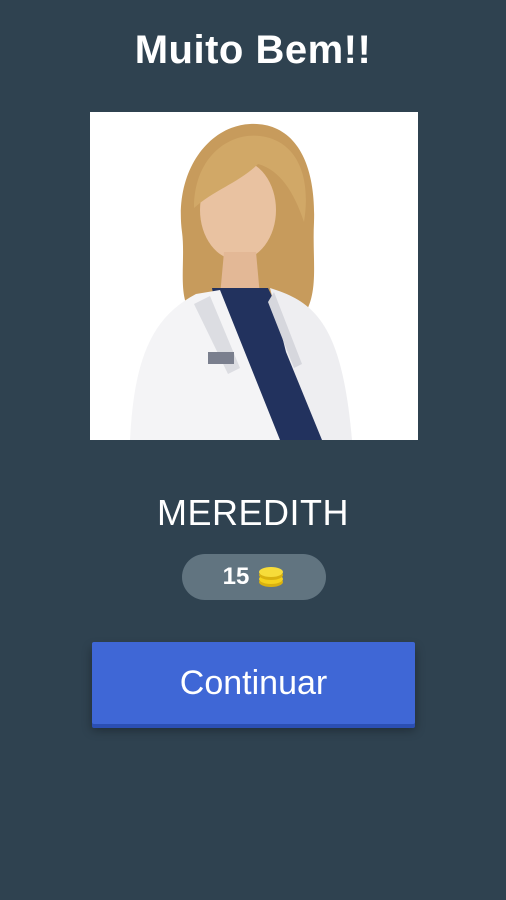  What do you see at coordinates (253, 50) in the screenshot?
I see `result-title: Muito Bem!!` at bounding box center [253, 50].